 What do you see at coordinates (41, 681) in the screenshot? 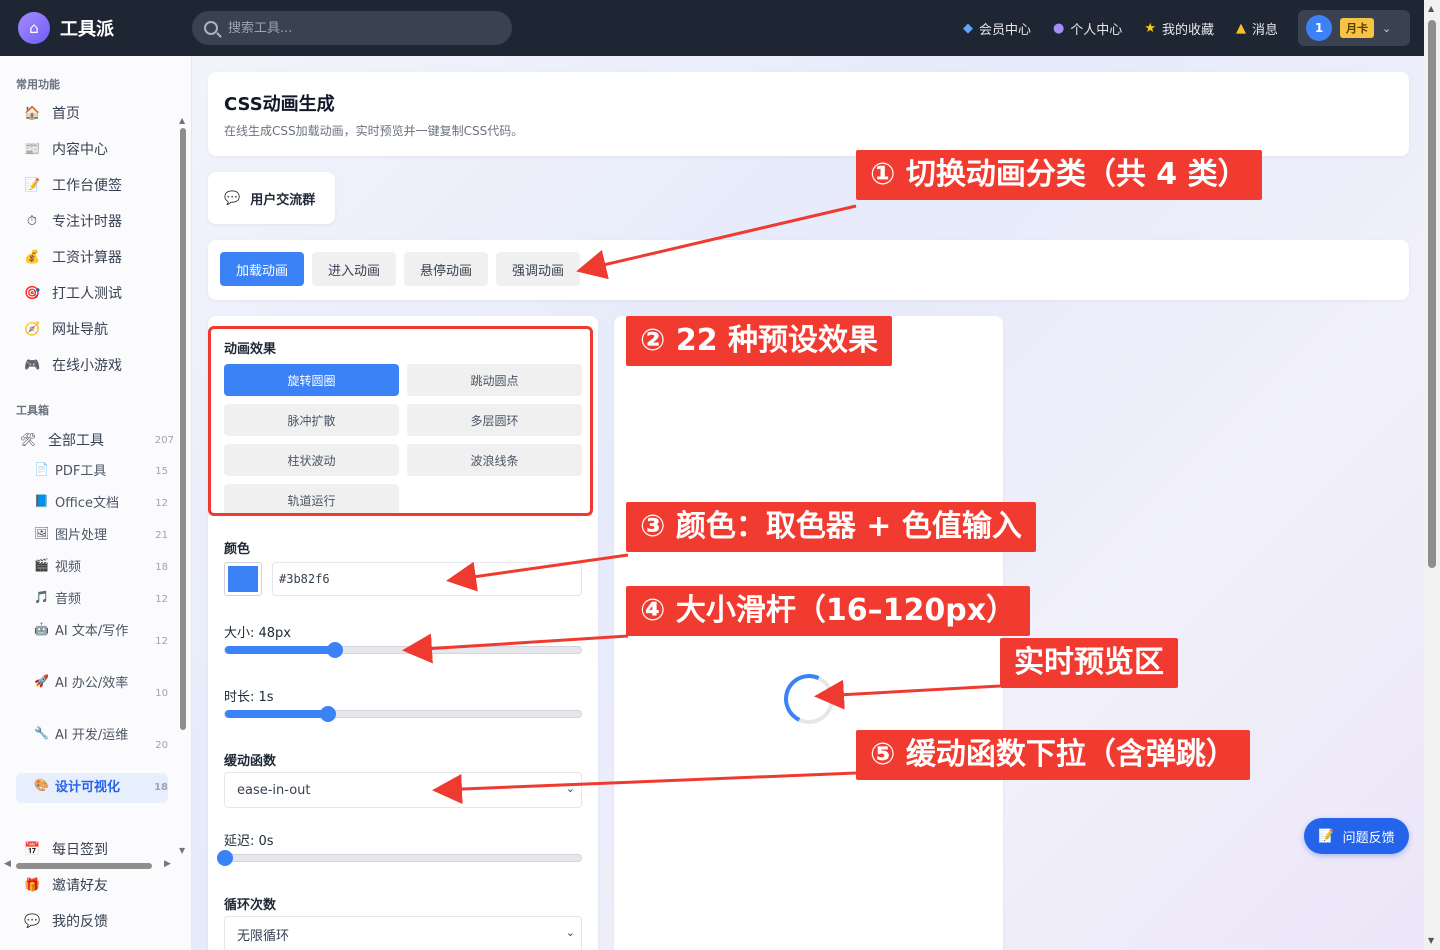
I see `rocket-icon: 🚀` at bounding box center [41, 681].